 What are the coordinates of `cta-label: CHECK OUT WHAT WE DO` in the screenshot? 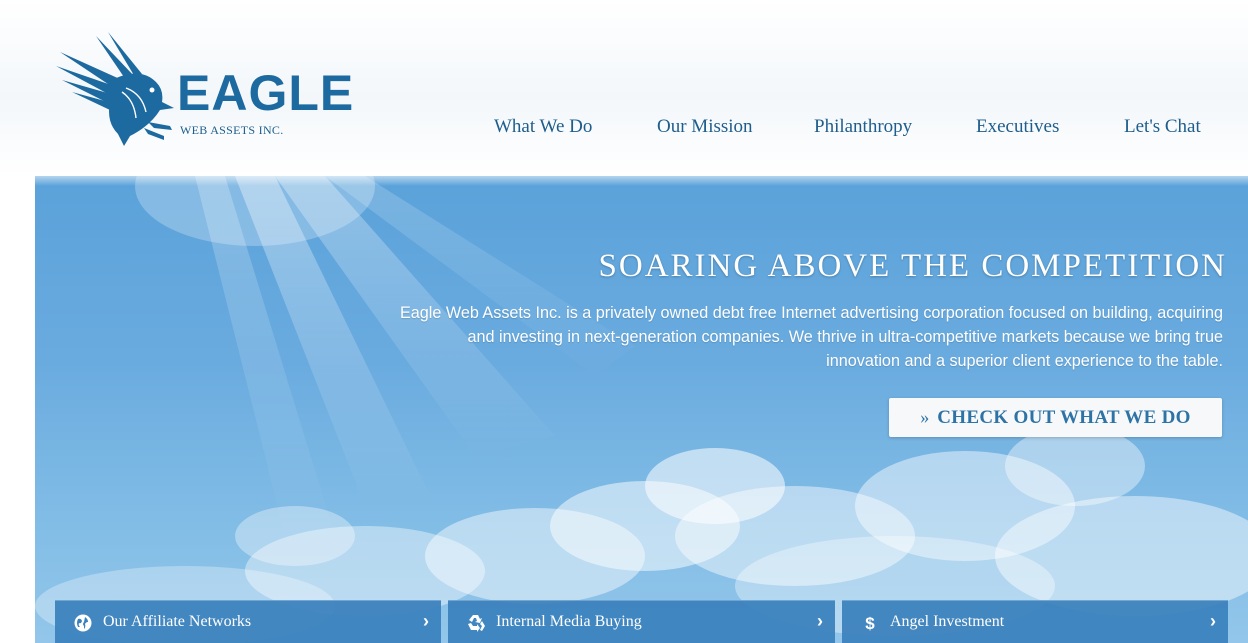 It's located at (1064, 417).